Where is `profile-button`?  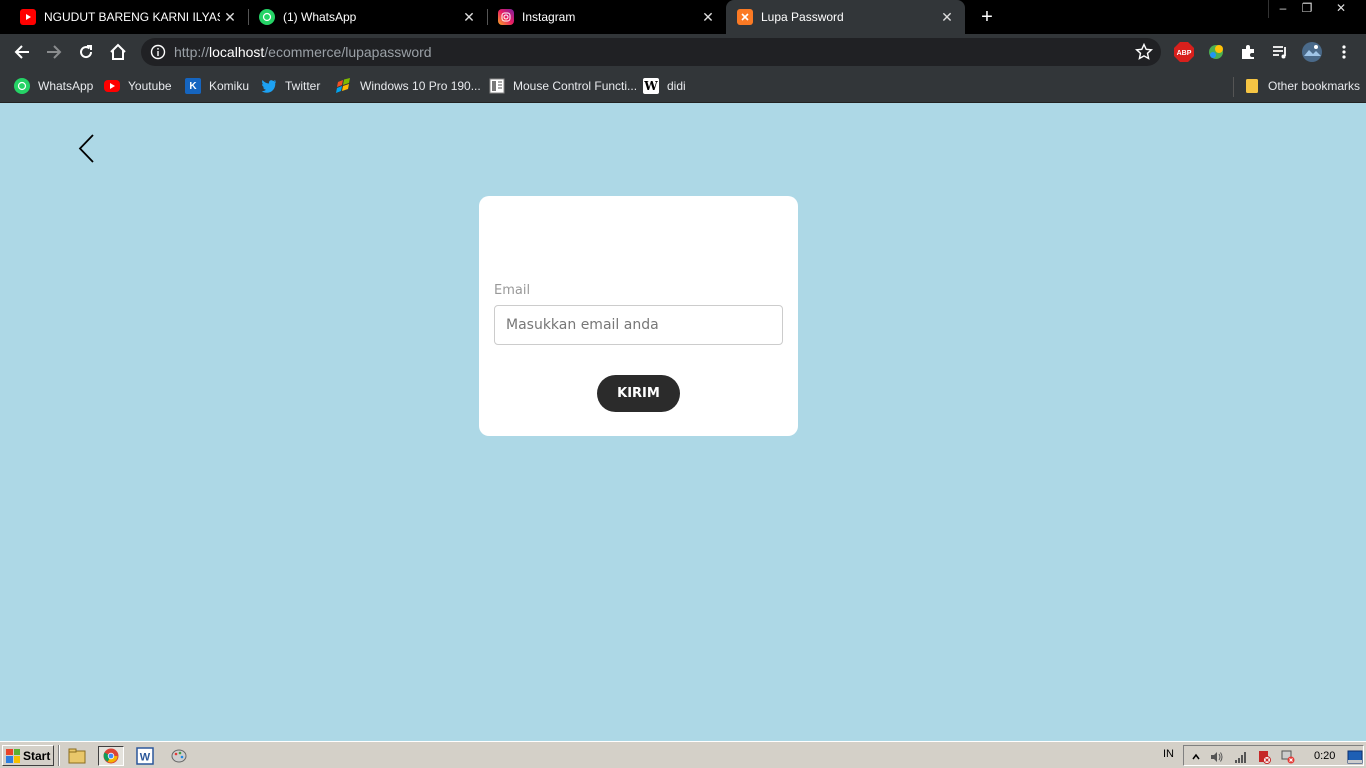 profile-button is located at coordinates (1312, 52).